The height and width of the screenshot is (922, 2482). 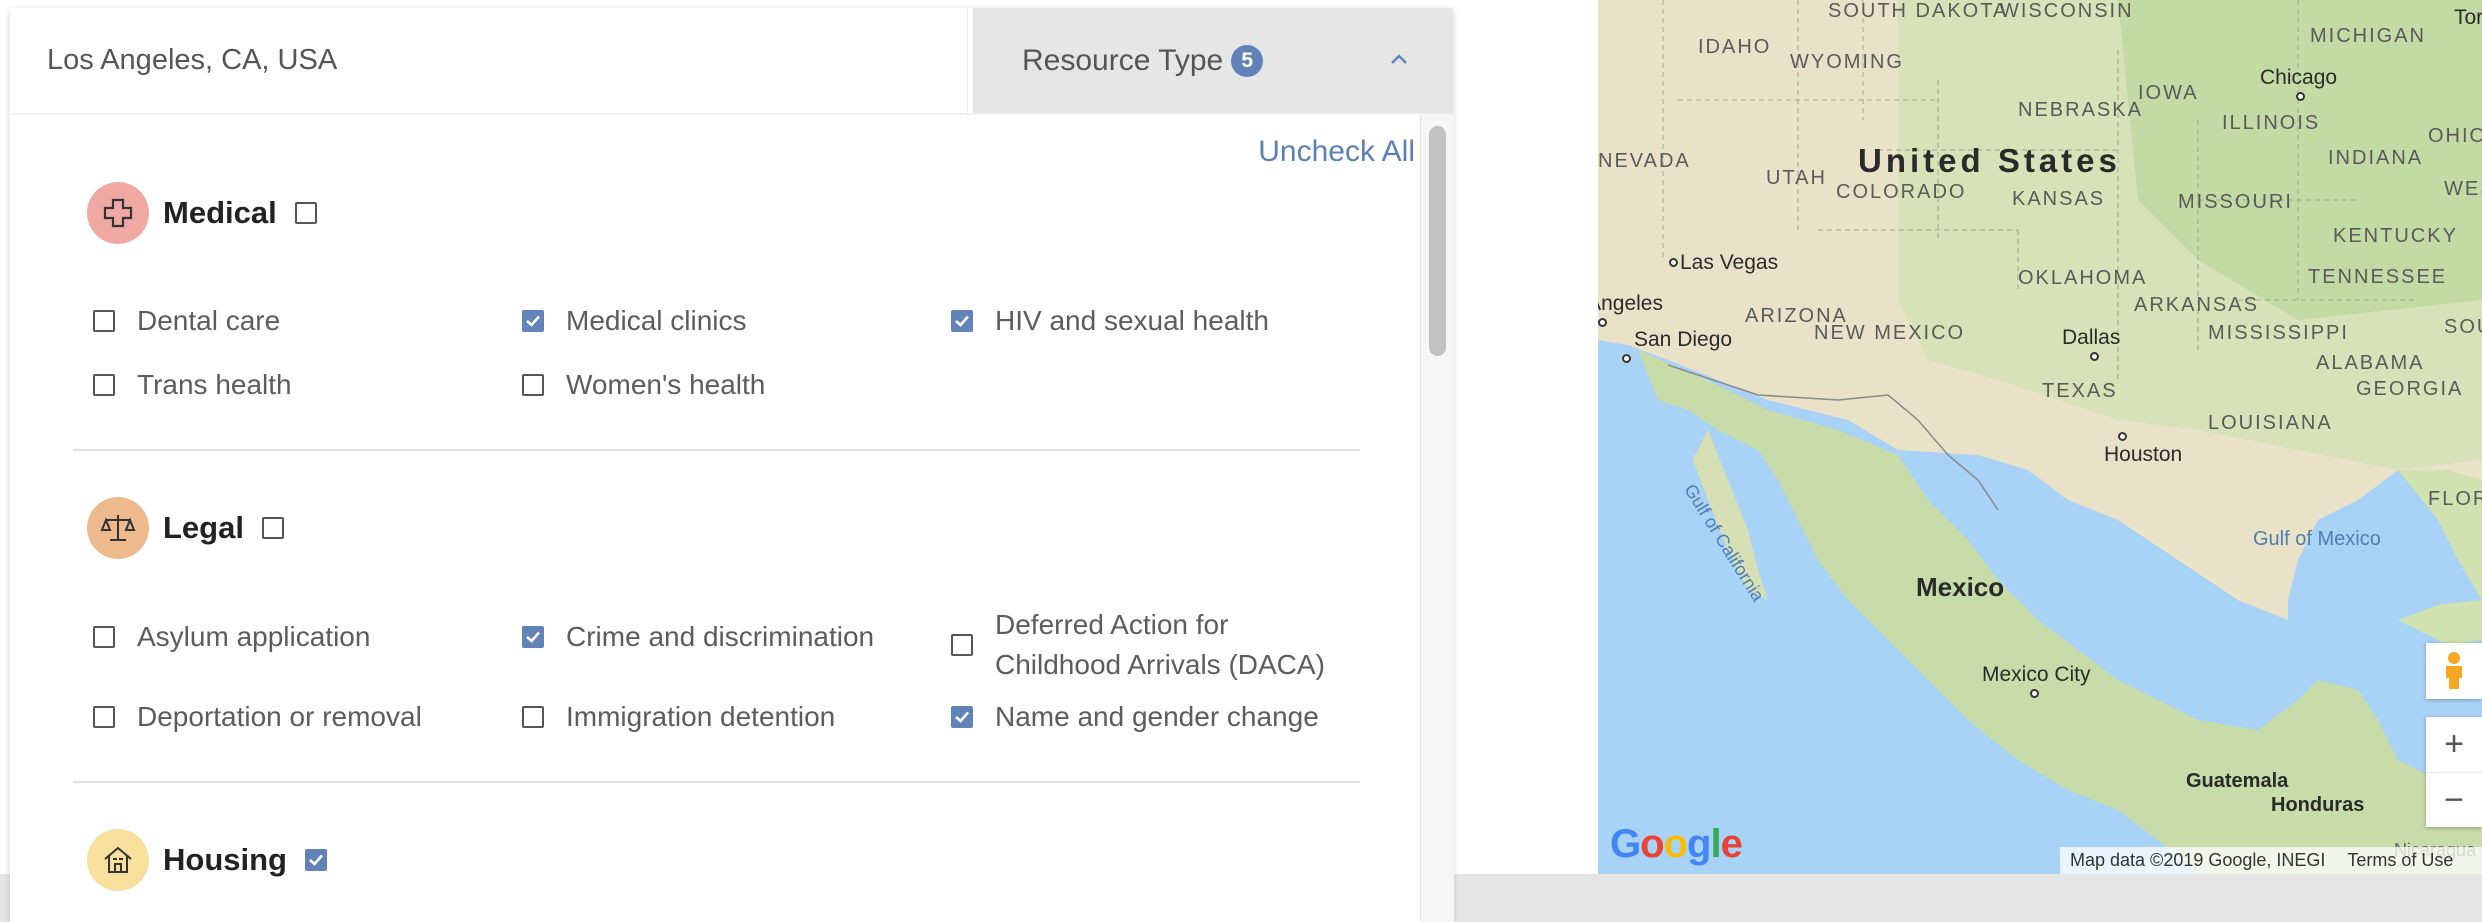 I want to click on map-label-arkansas: ARKANSAS, so click(x=2196, y=305).